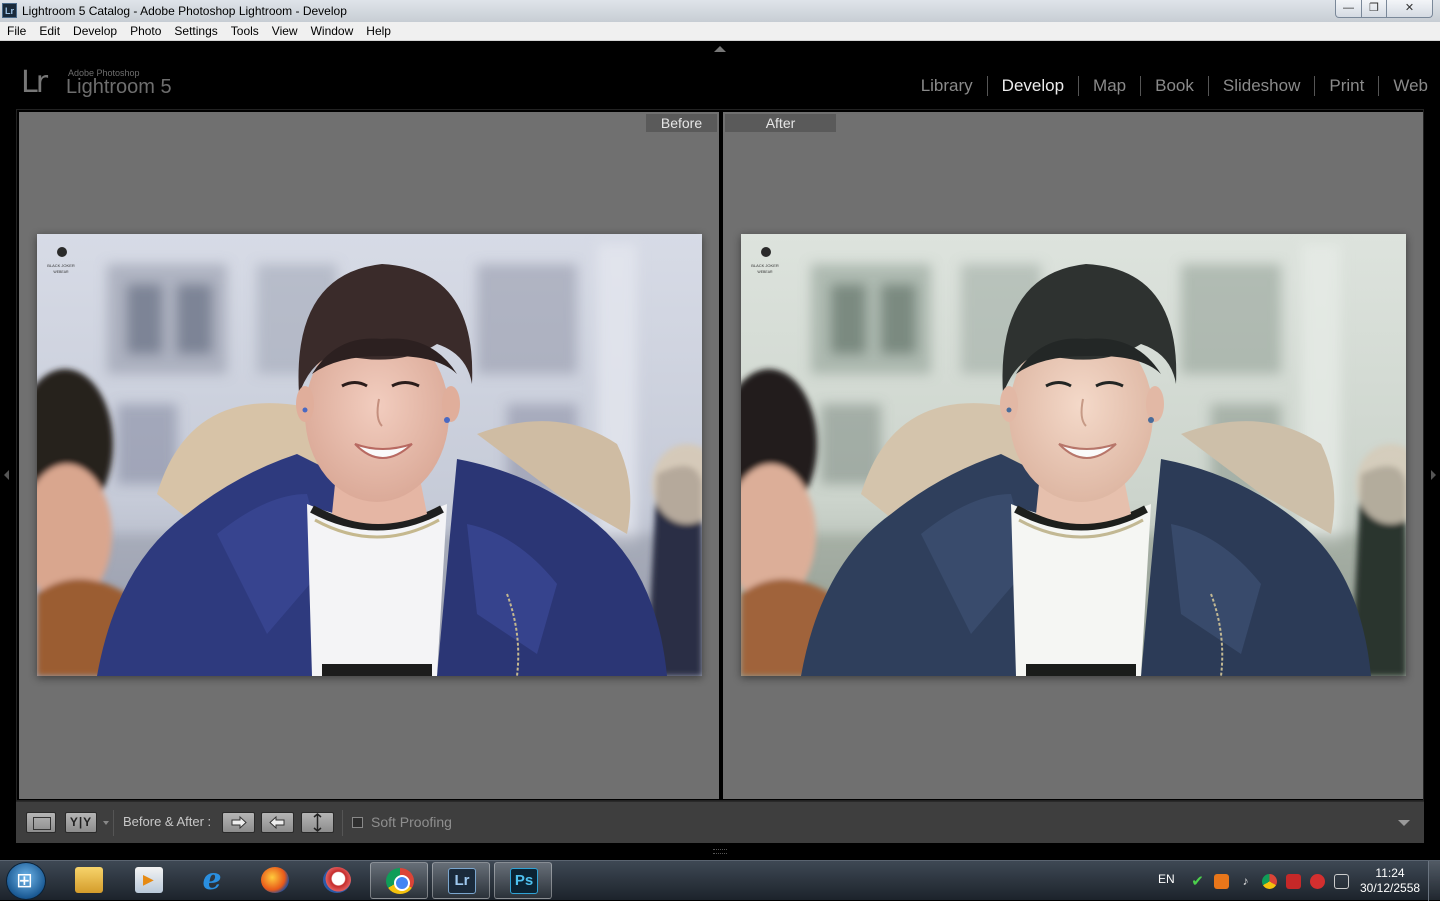  I want to click on module-book: Book, so click(1174, 86).